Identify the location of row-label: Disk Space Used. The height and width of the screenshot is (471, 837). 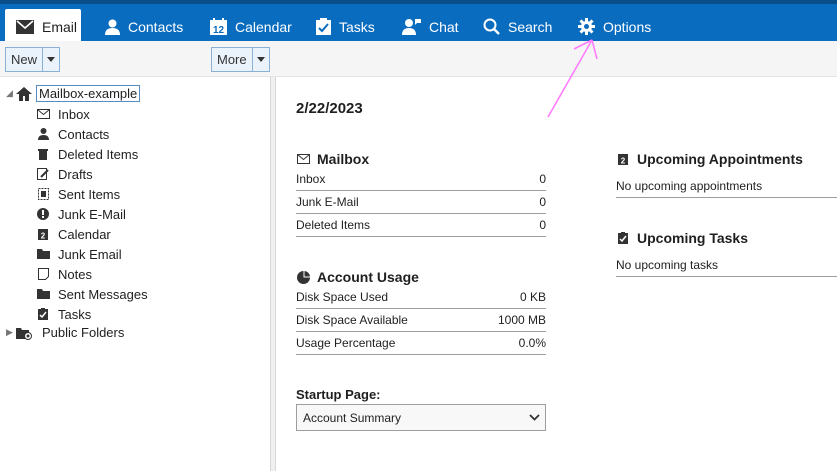
(342, 297).